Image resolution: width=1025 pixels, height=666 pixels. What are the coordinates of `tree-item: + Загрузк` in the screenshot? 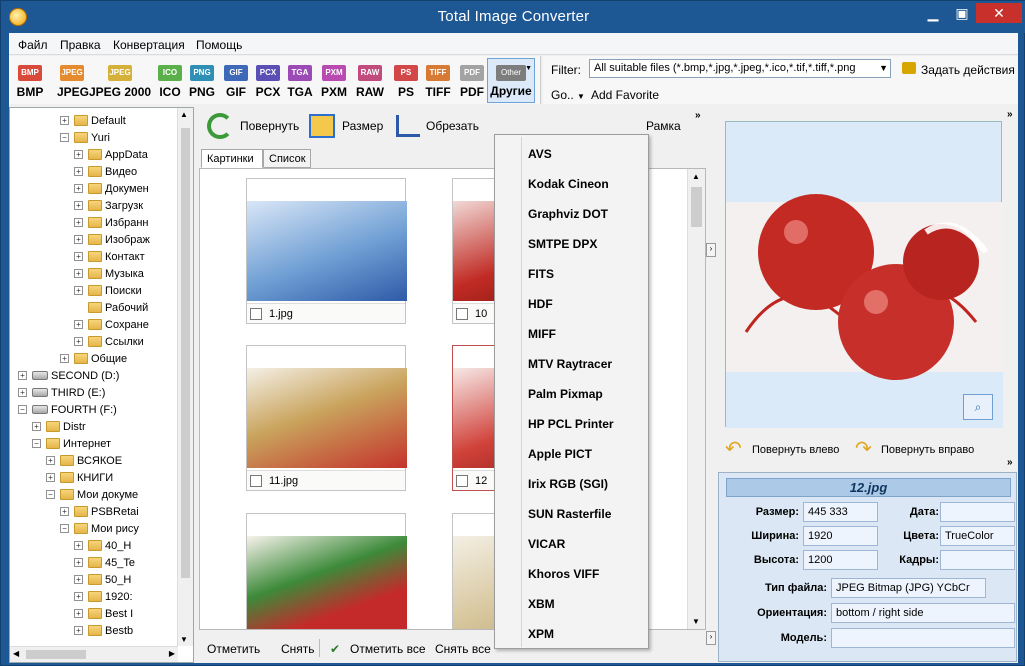 It's located at (108, 205).